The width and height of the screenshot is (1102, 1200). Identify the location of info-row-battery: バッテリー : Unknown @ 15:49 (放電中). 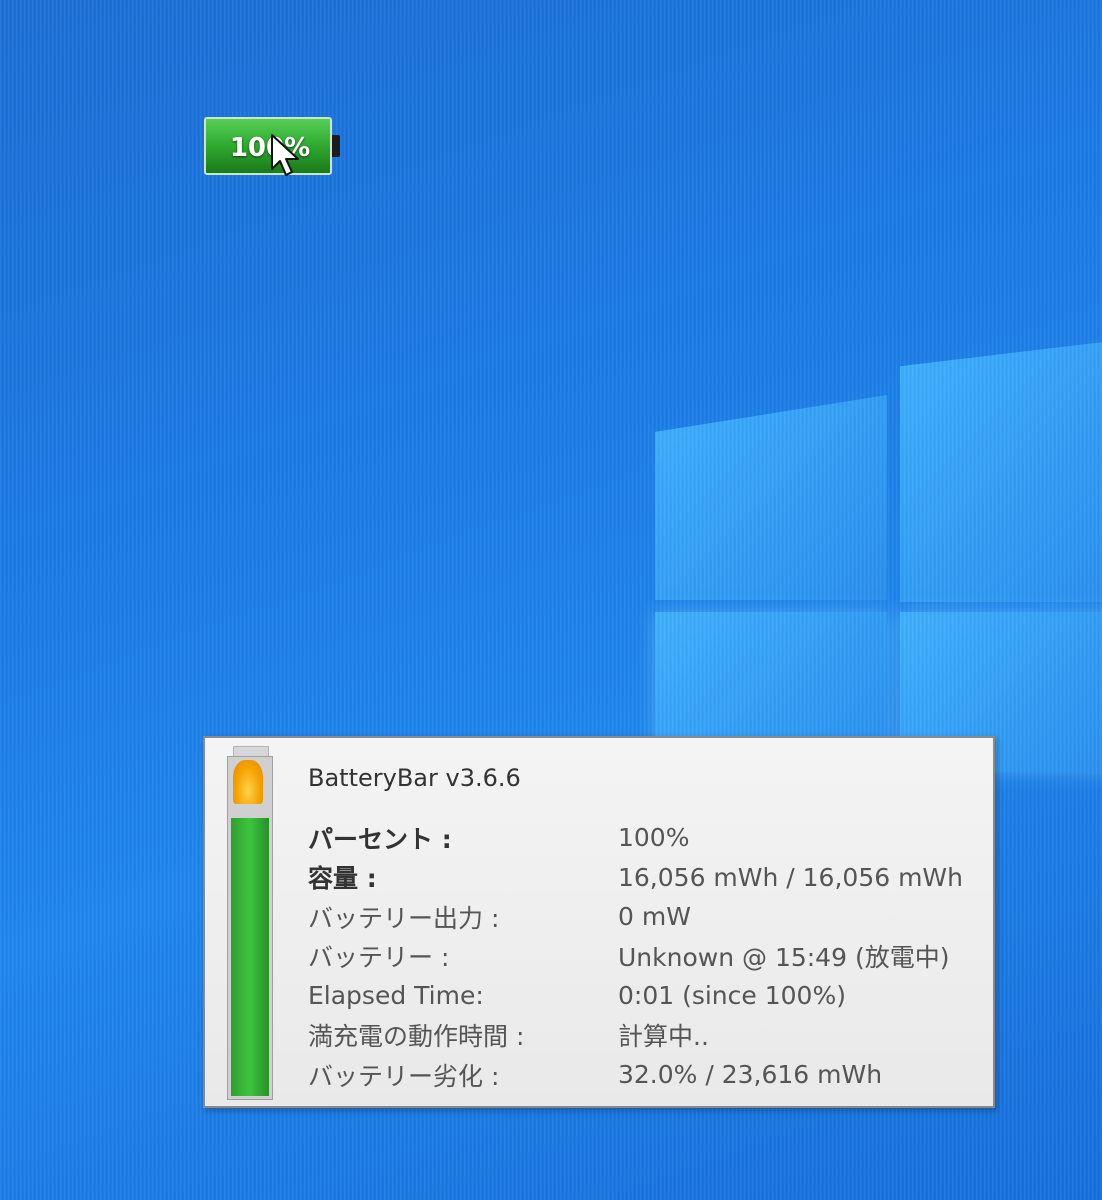
(648, 957).